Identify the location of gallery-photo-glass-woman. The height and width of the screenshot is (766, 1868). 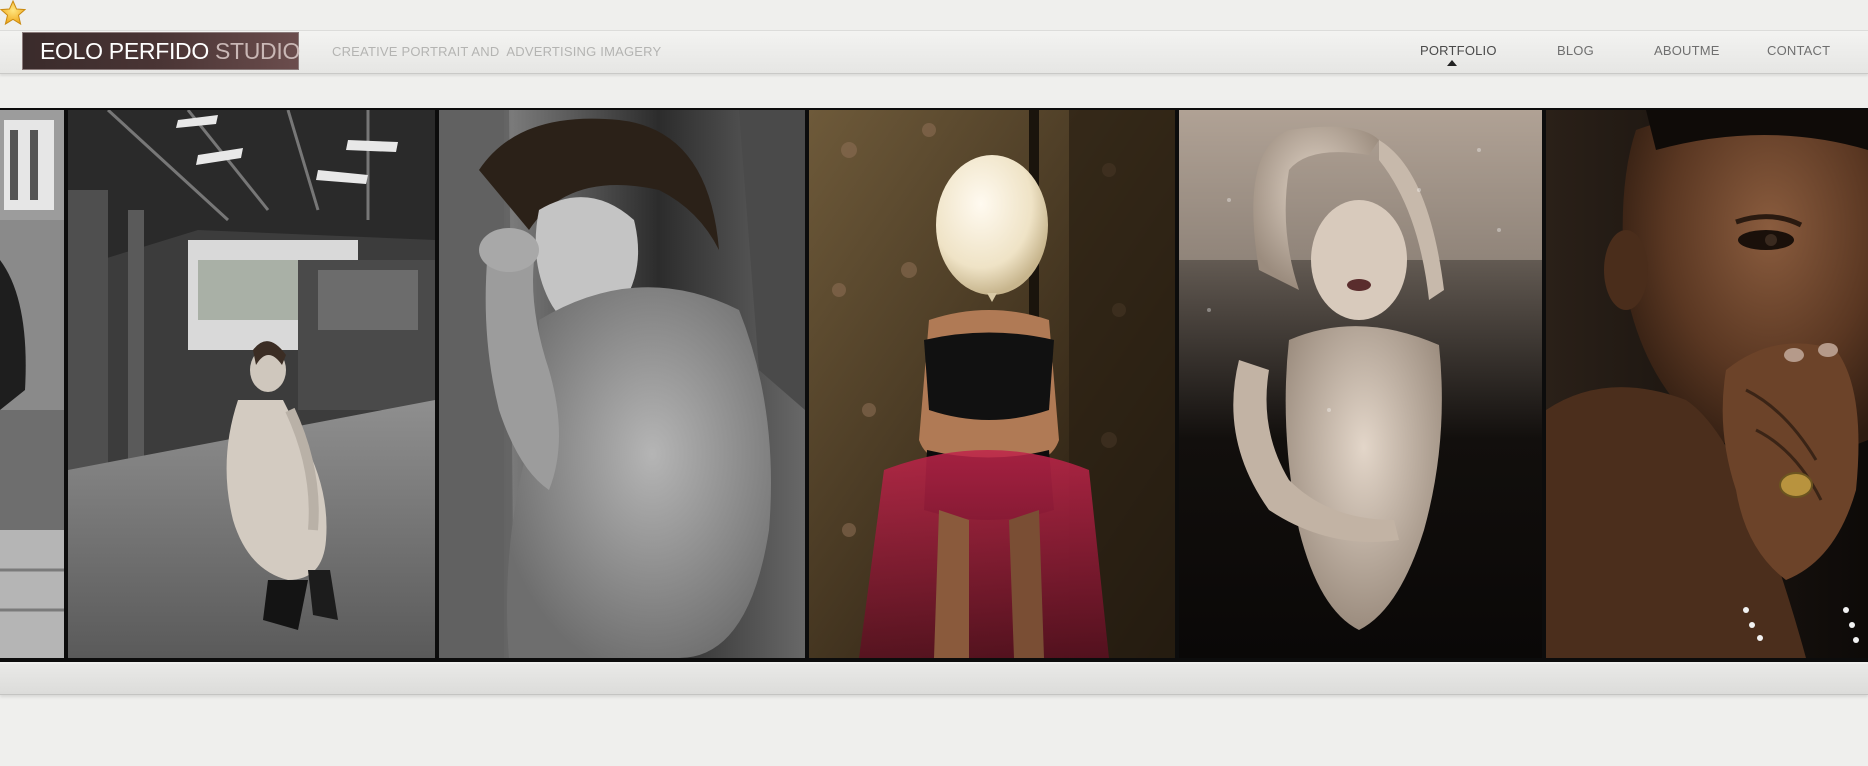
(1360, 384).